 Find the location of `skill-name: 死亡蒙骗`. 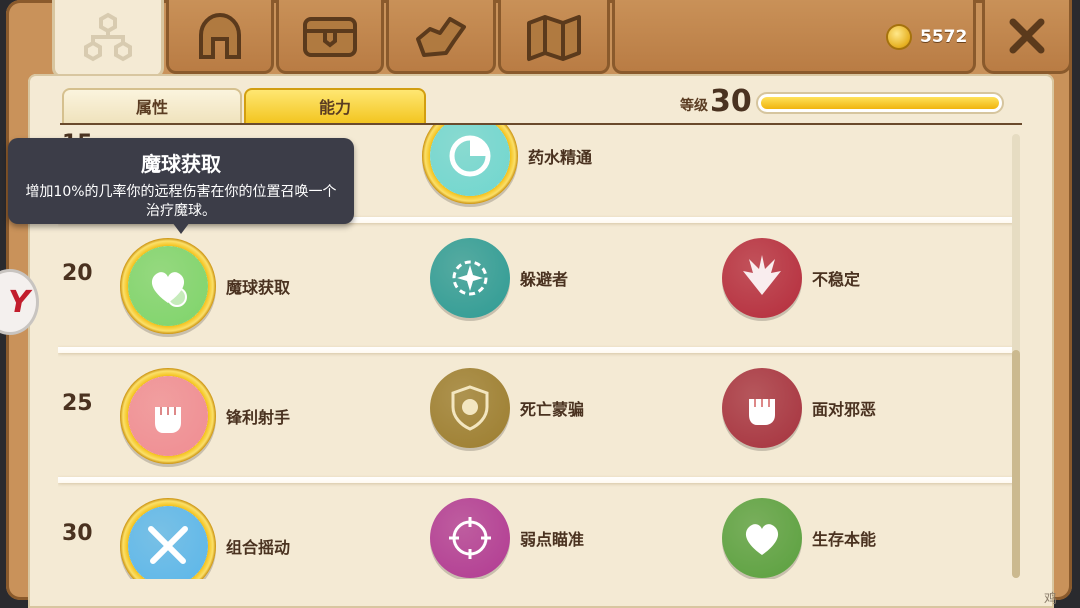

skill-name: 死亡蒙骗 is located at coordinates (552, 409).